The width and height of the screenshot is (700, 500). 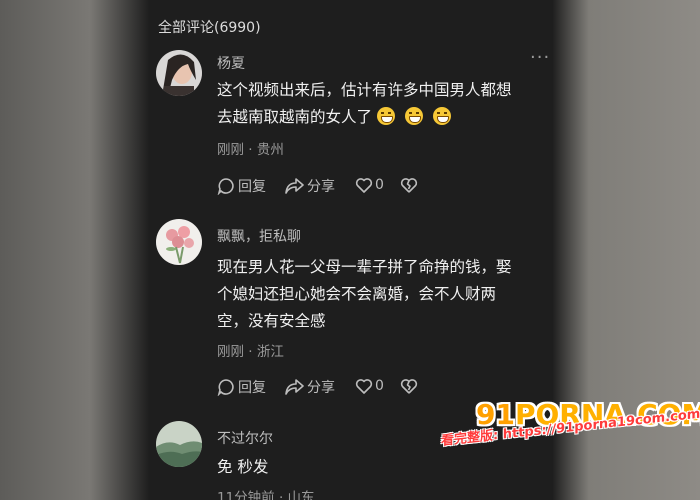 I want to click on comment-meta: 刚刚 · 浙江, so click(x=250, y=352).